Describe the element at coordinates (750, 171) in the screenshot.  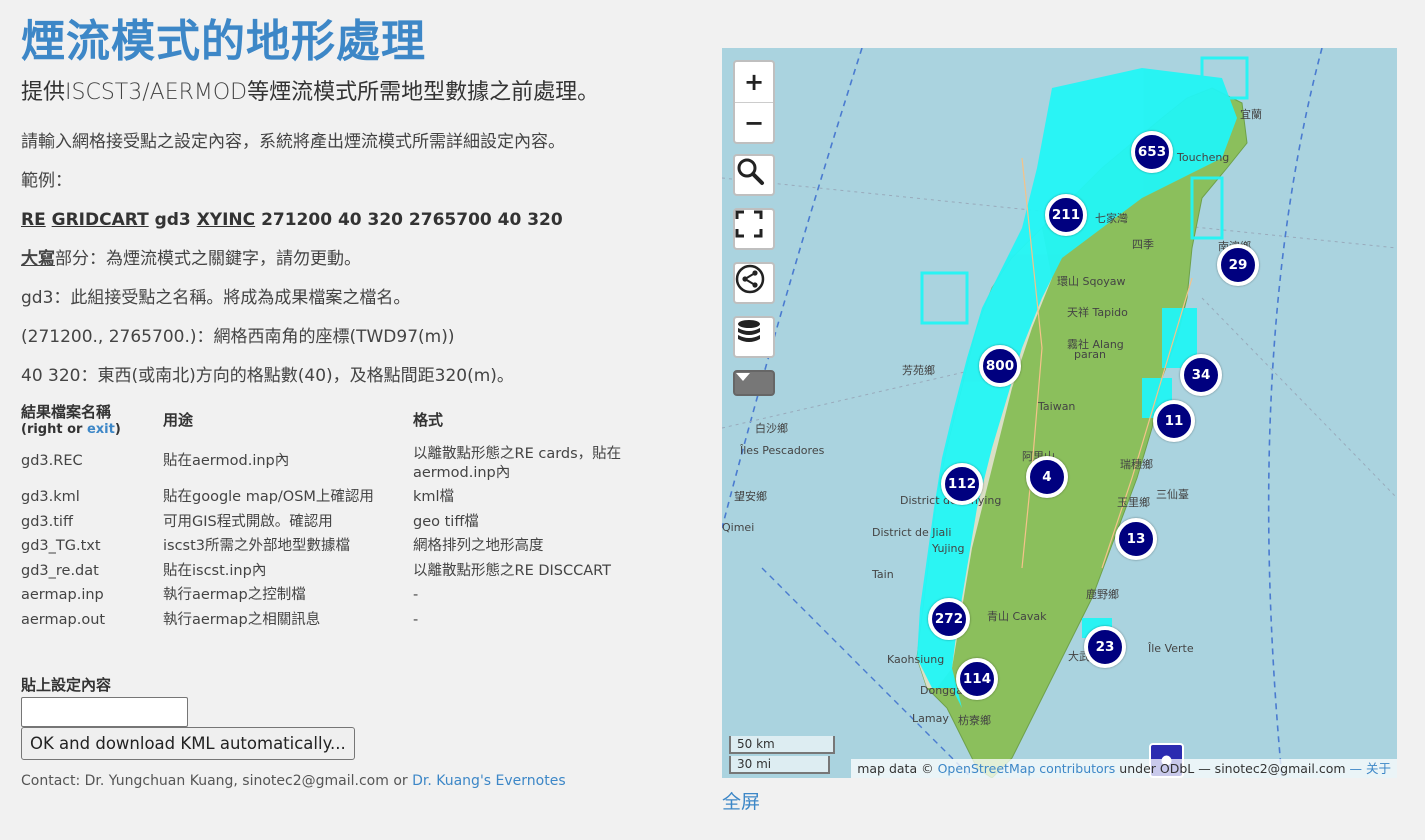
I see `search-icon` at that location.